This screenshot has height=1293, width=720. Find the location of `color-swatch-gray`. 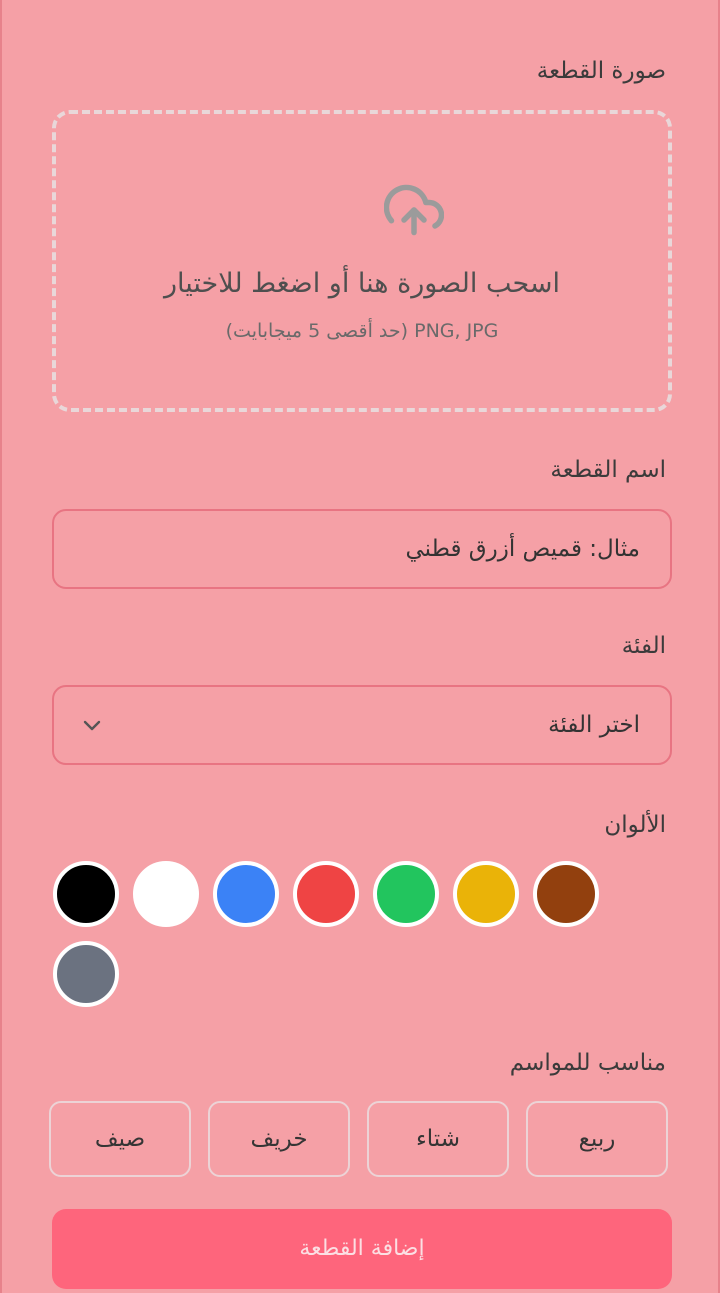

color-swatch-gray is located at coordinates (86, 974).